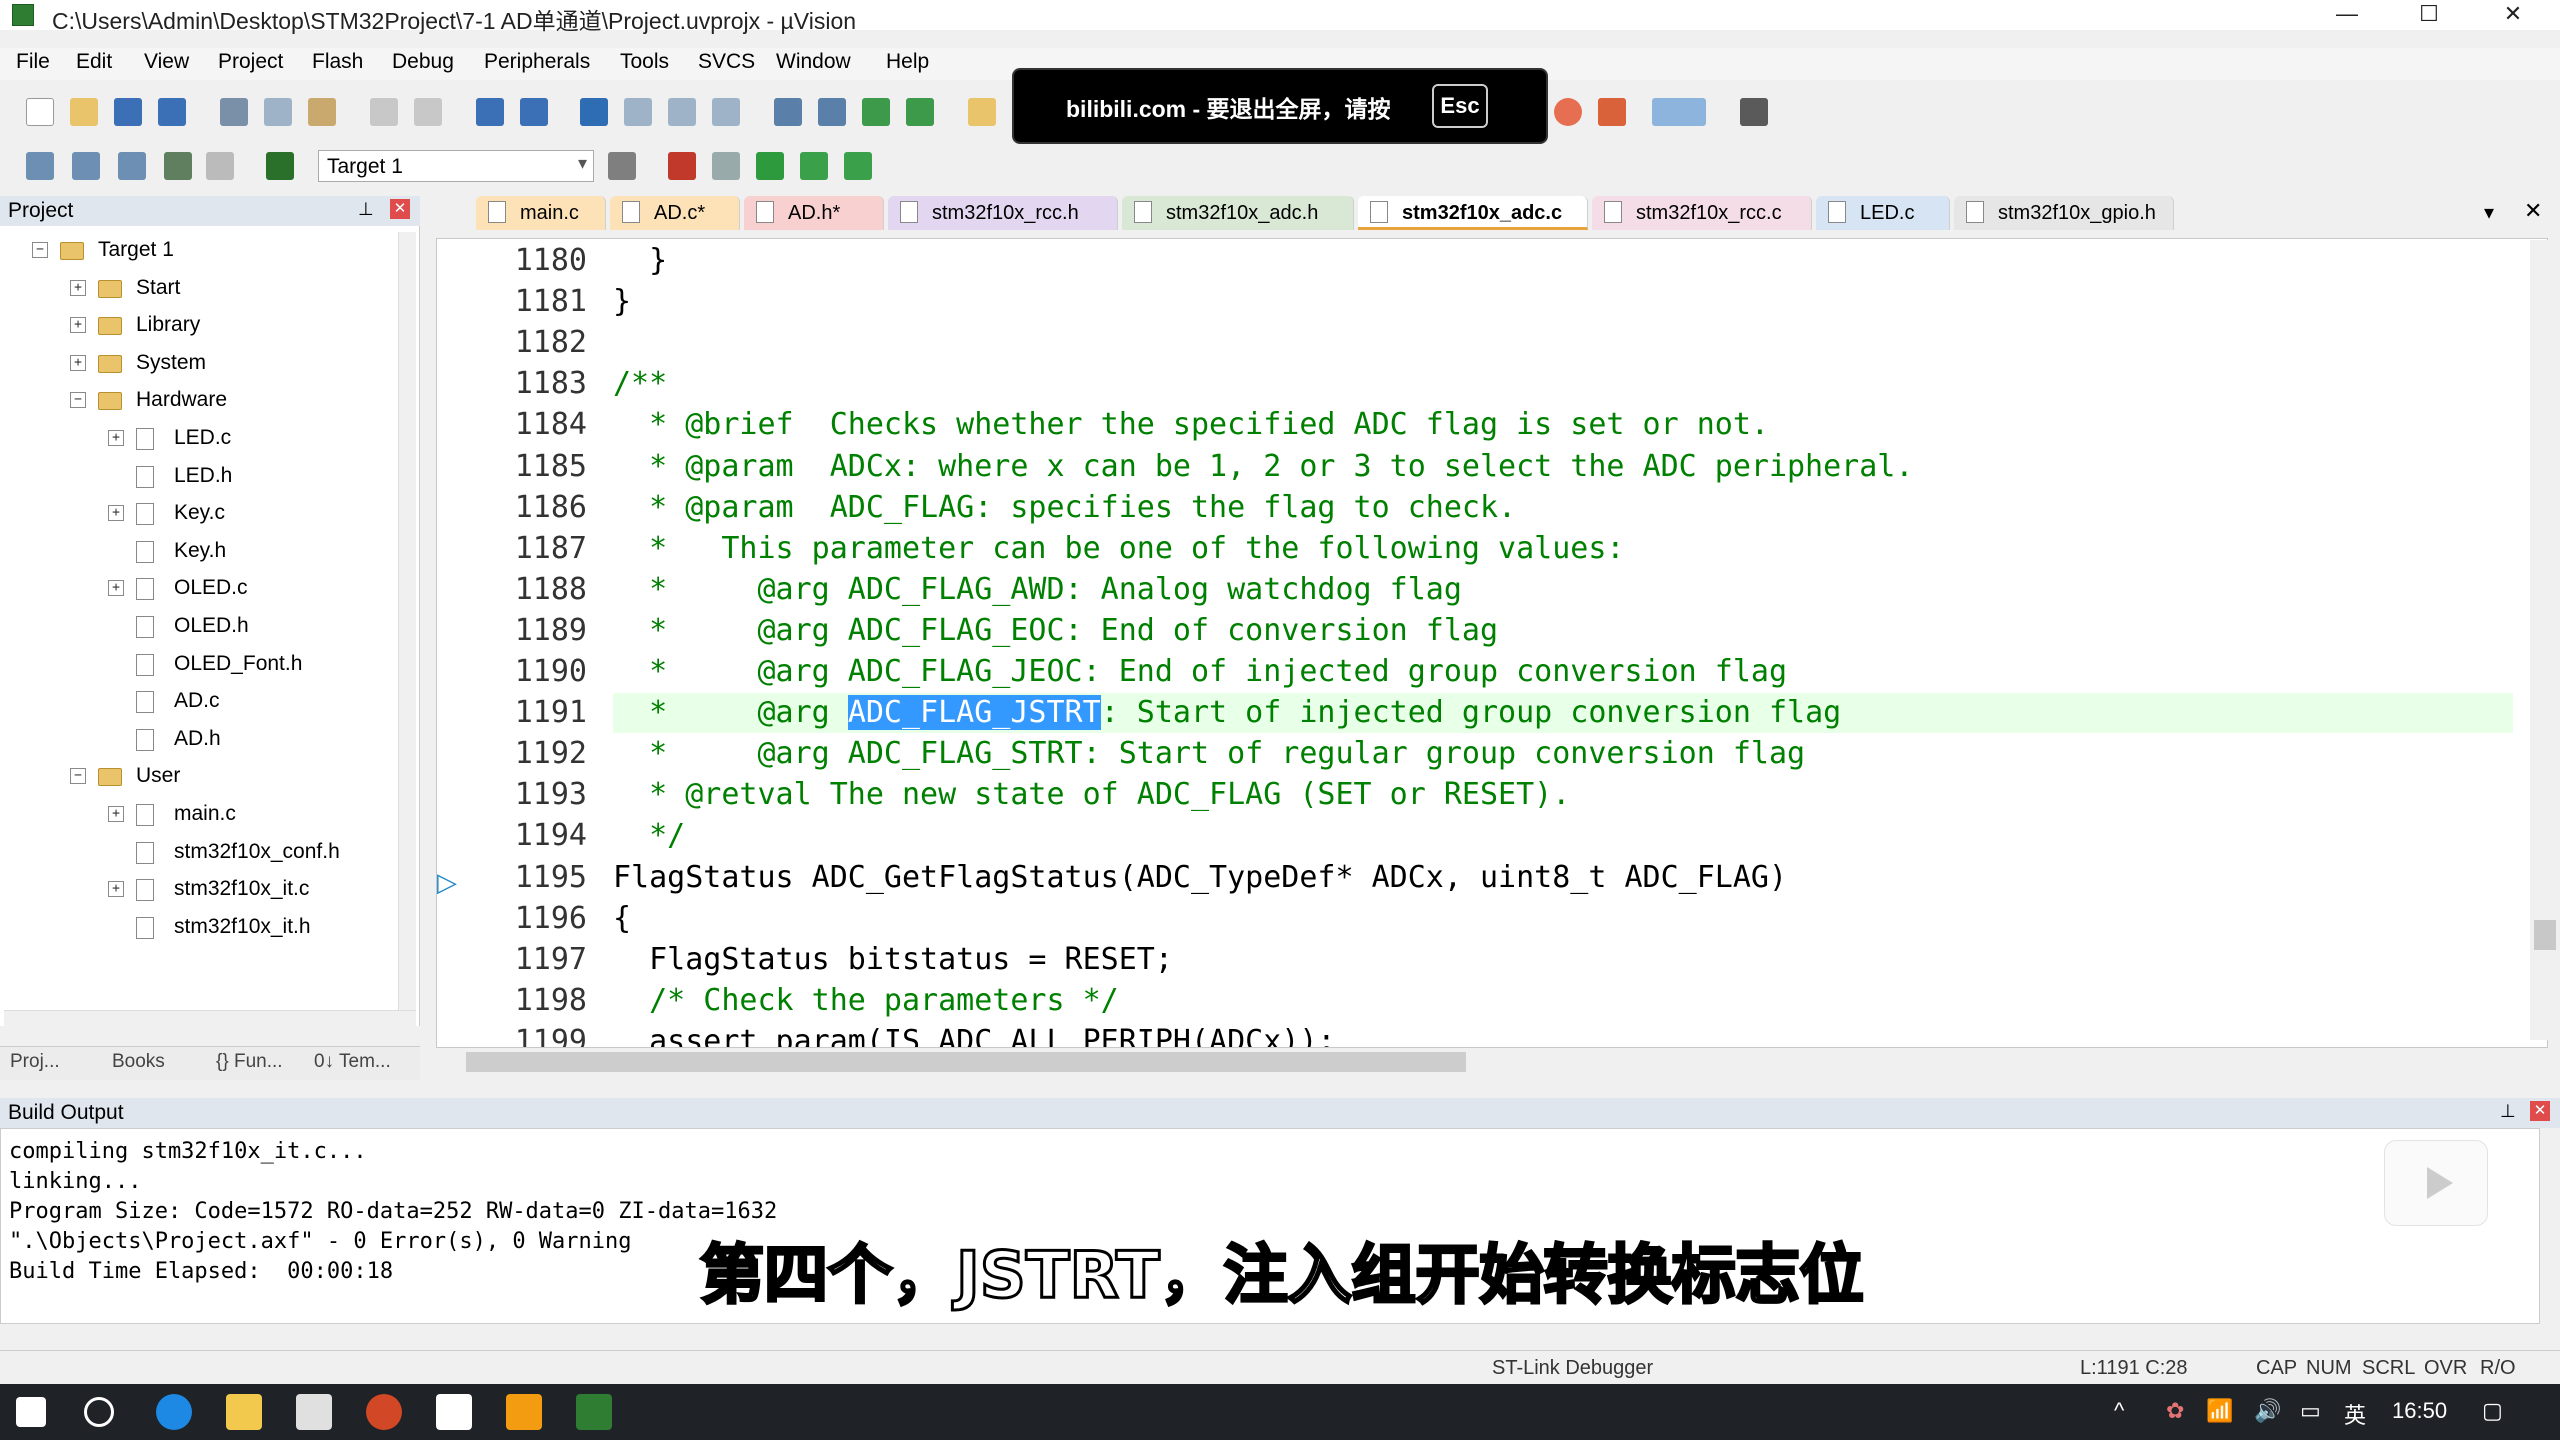  What do you see at coordinates (99, 1412) in the screenshot?
I see `search-icon` at bounding box center [99, 1412].